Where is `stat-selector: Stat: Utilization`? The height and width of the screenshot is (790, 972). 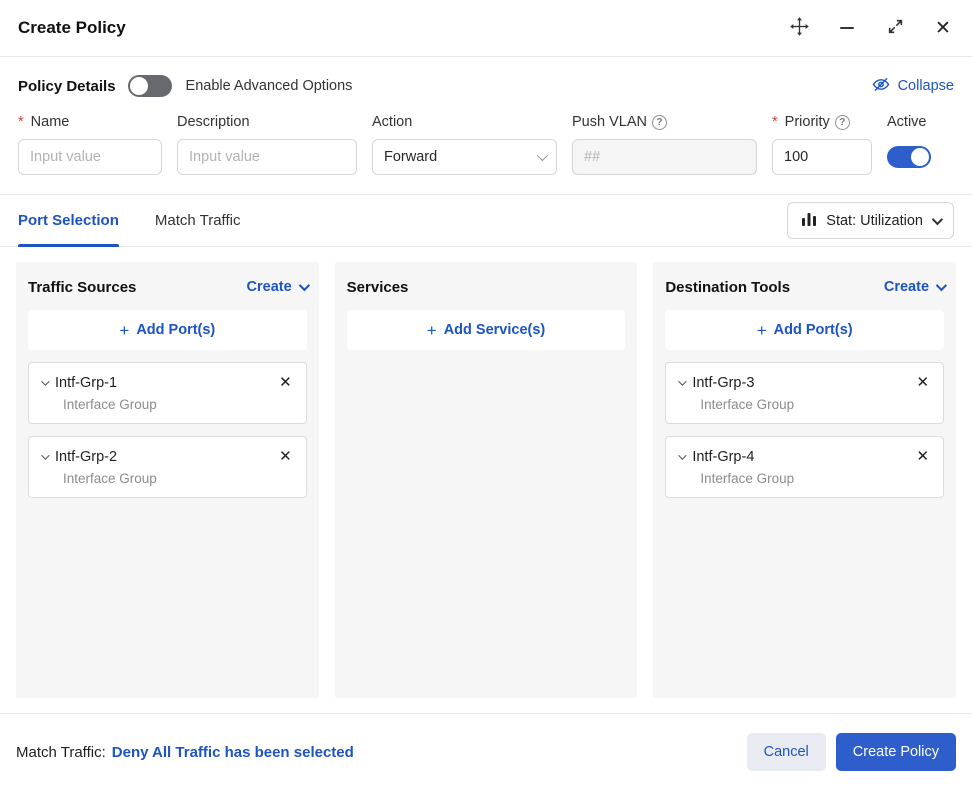
stat-selector: Stat: Utilization is located at coordinates (870, 220).